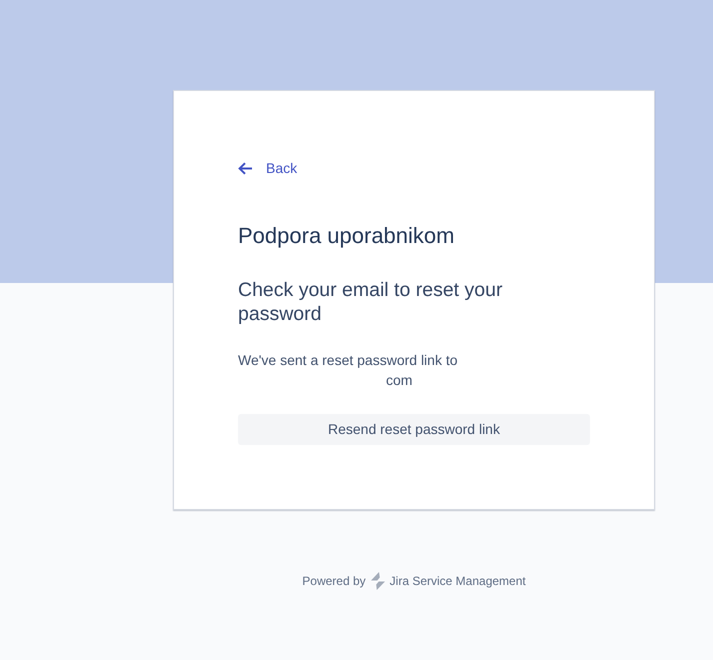 The image size is (713, 660). I want to click on page-heading: Check your email to reset your password, so click(371, 302).